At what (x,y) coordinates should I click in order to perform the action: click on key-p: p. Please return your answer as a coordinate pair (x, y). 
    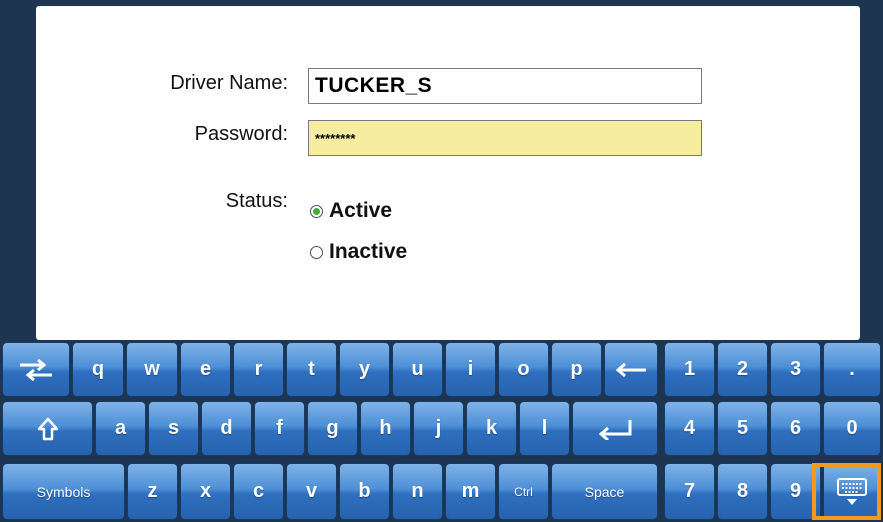
    Looking at the image, I should click on (576, 369).